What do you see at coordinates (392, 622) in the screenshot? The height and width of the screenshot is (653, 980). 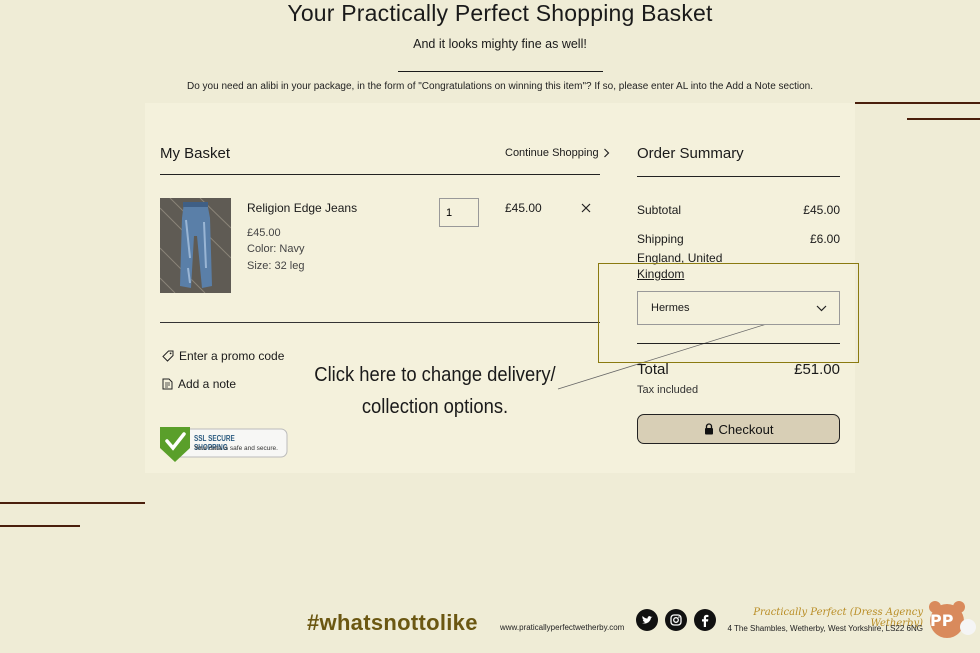 I see `hashtag: #whatsnottolike` at bounding box center [392, 622].